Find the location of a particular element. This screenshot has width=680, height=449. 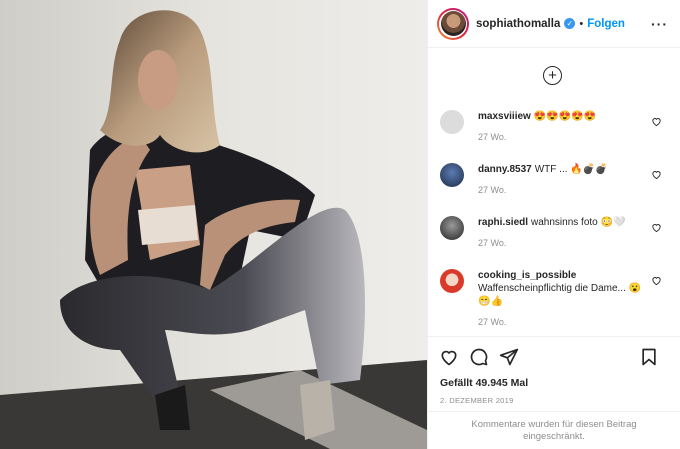

post-header: sophiathomalla ✓ • Folgen ··· is located at coordinates (554, 24).